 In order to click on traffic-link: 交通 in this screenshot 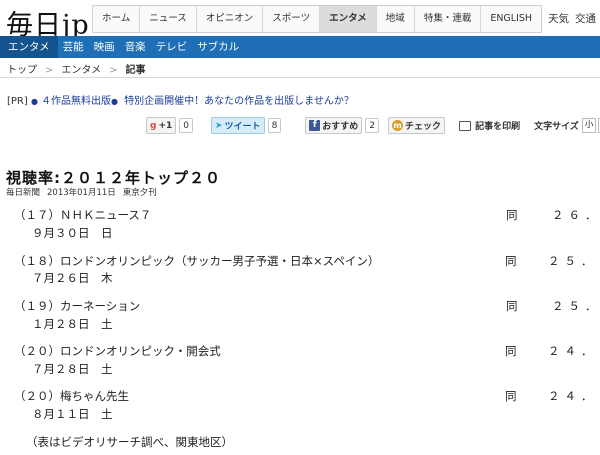, I will do `click(585, 19)`.